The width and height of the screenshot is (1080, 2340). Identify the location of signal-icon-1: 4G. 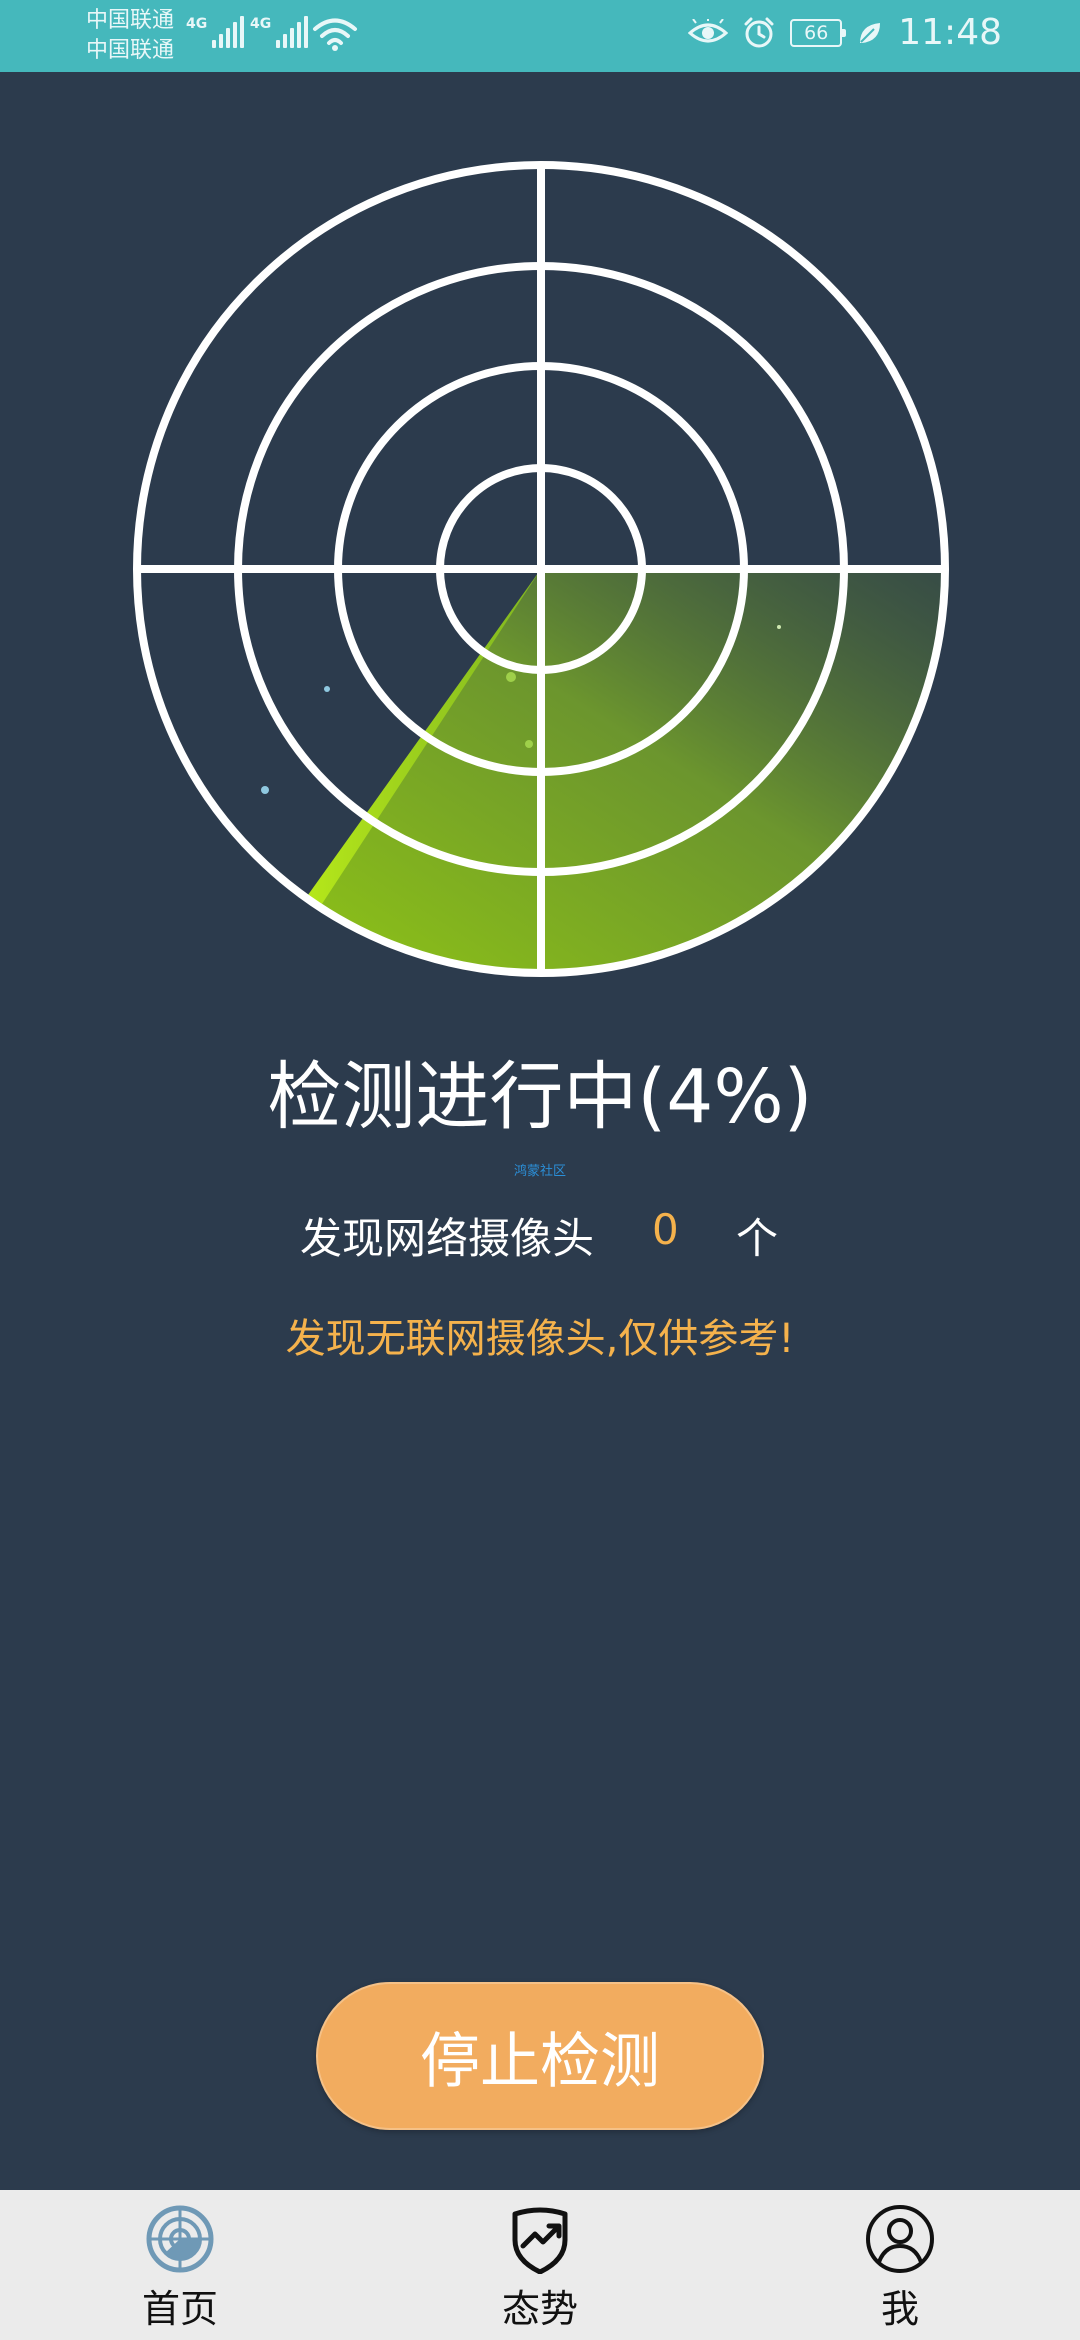
(215, 32).